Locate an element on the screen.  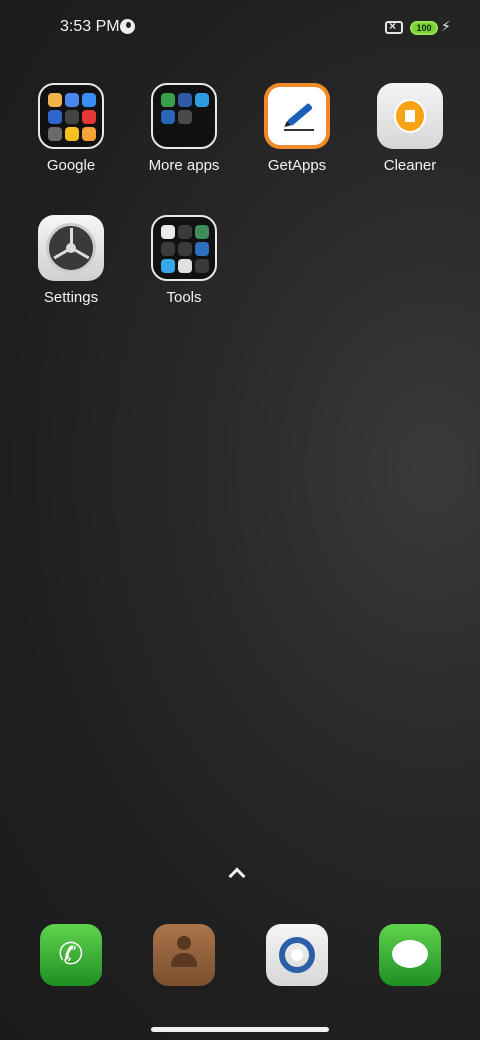
wheel-hub is located at coordinates (71, 248).